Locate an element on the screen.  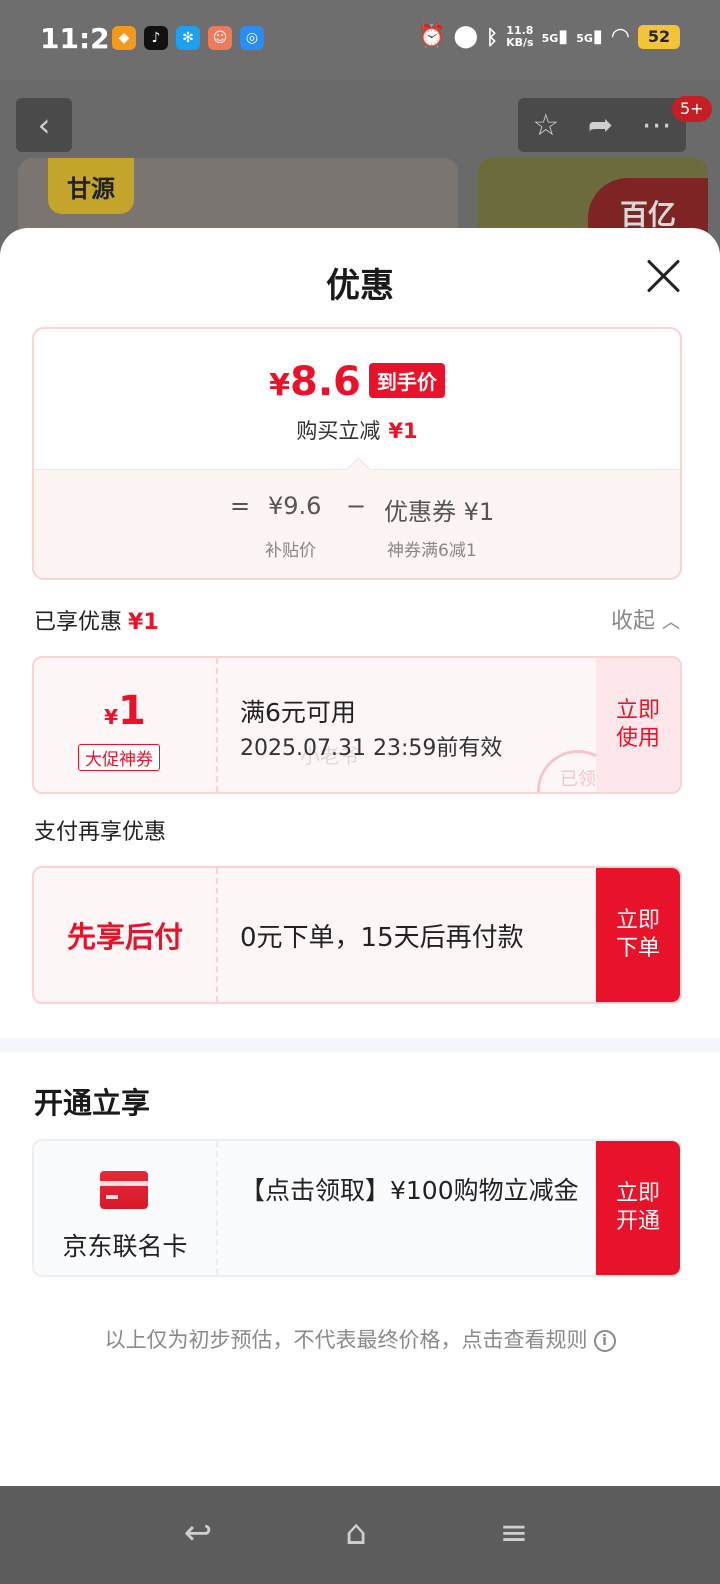
coupon-currency: ¥ is located at coordinates (111, 717).